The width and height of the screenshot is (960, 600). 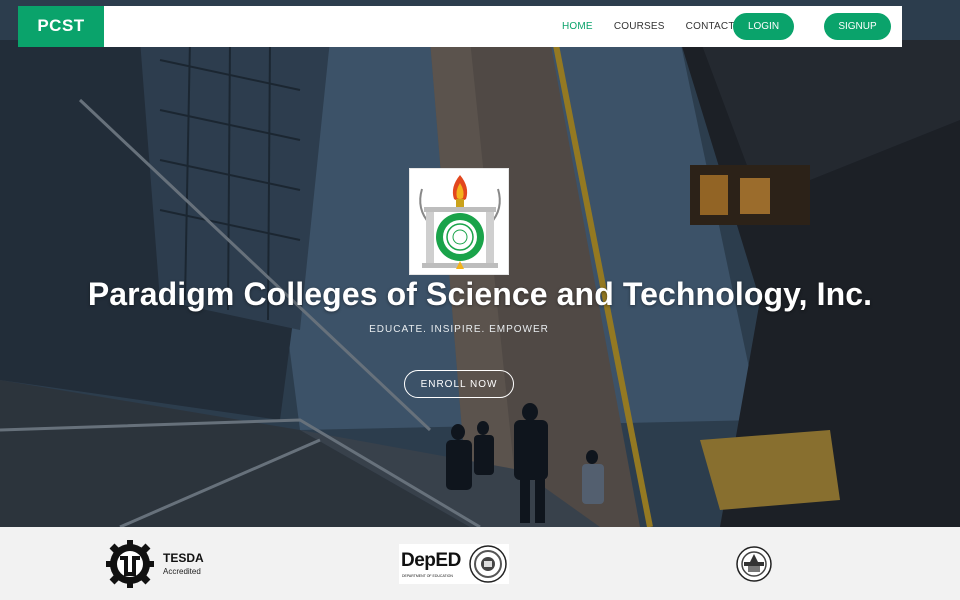 What do you see at coordinates (61, 26) in the screenshot?
I see `brand-logo: PCST` at bounding box center [61, 26].